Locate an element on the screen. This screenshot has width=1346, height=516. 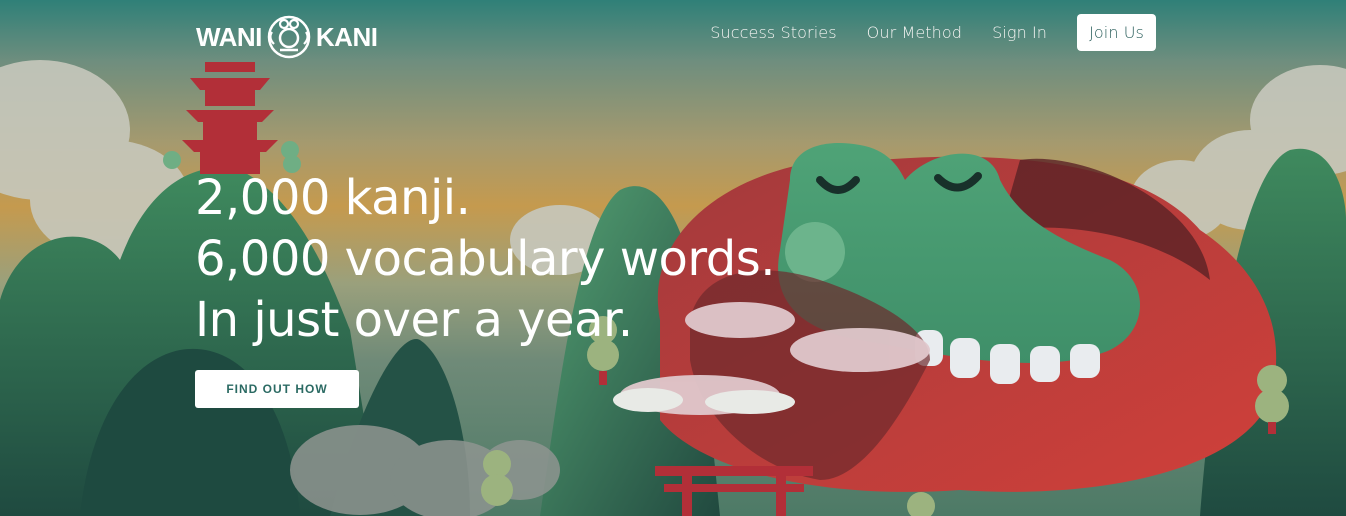
hero-line-vocabulary: 6,000 vocabulary words. is located at coordinates (485, 259).